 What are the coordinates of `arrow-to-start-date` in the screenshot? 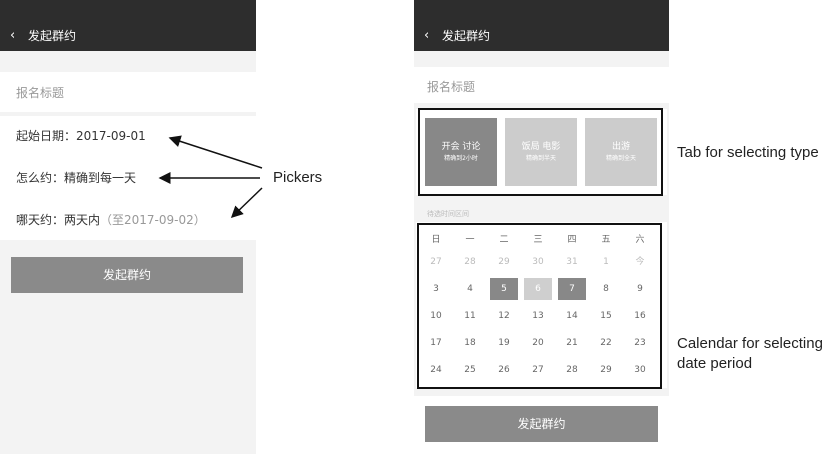 It's located at (215, 152).